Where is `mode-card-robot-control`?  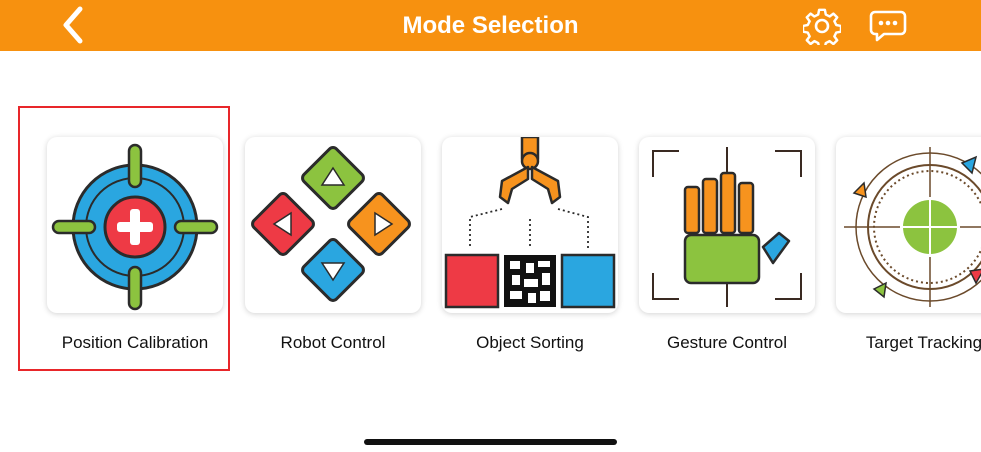 mode-card-robot-control is located at coordinates (333, 225).